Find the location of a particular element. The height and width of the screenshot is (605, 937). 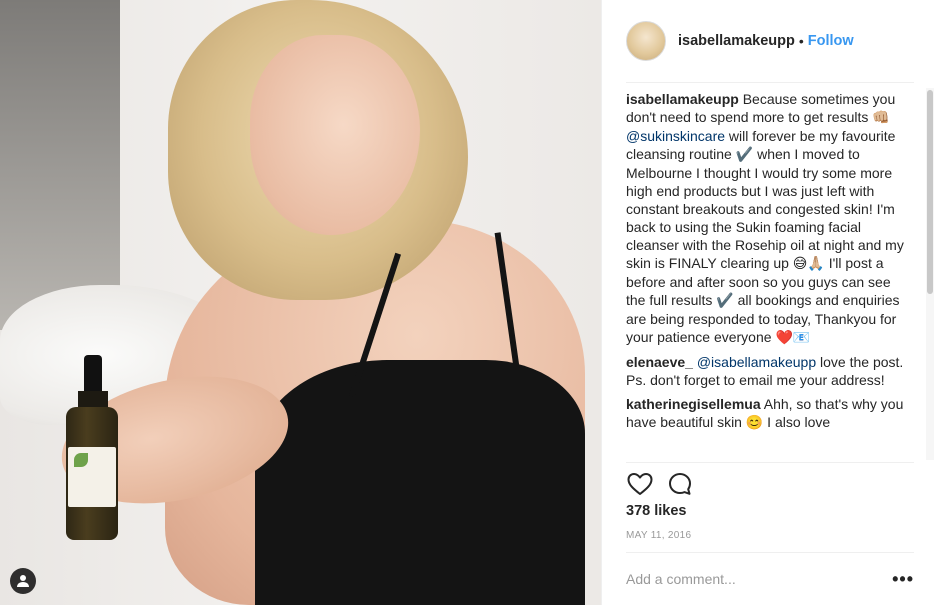

comments-scrollbar is located at coordinates (930, 274).